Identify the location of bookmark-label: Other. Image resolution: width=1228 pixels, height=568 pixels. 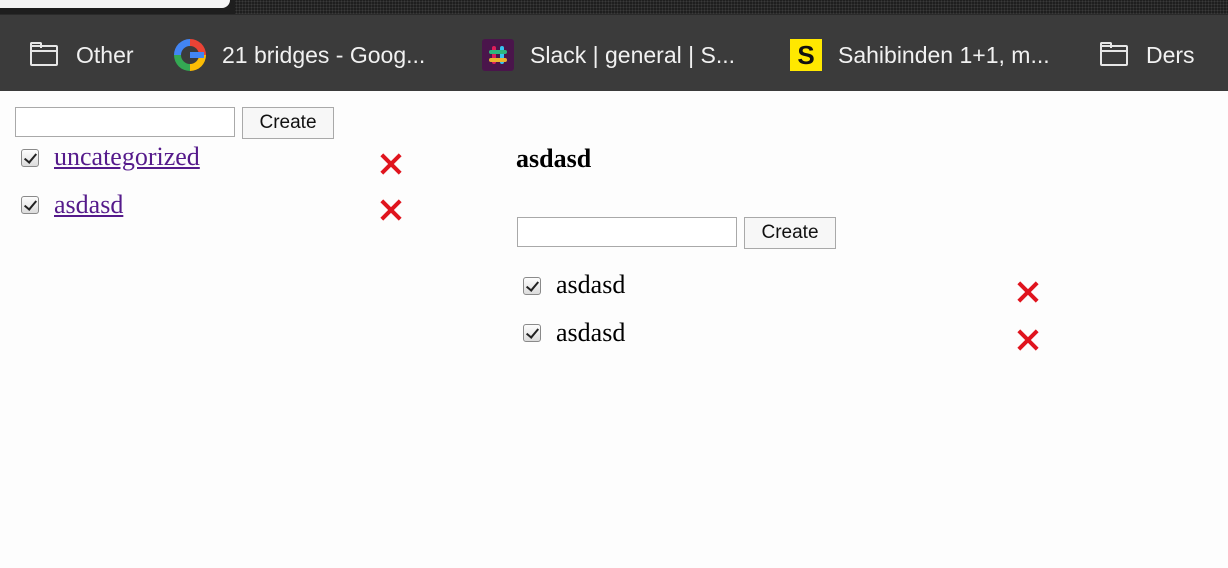
(105, 54).